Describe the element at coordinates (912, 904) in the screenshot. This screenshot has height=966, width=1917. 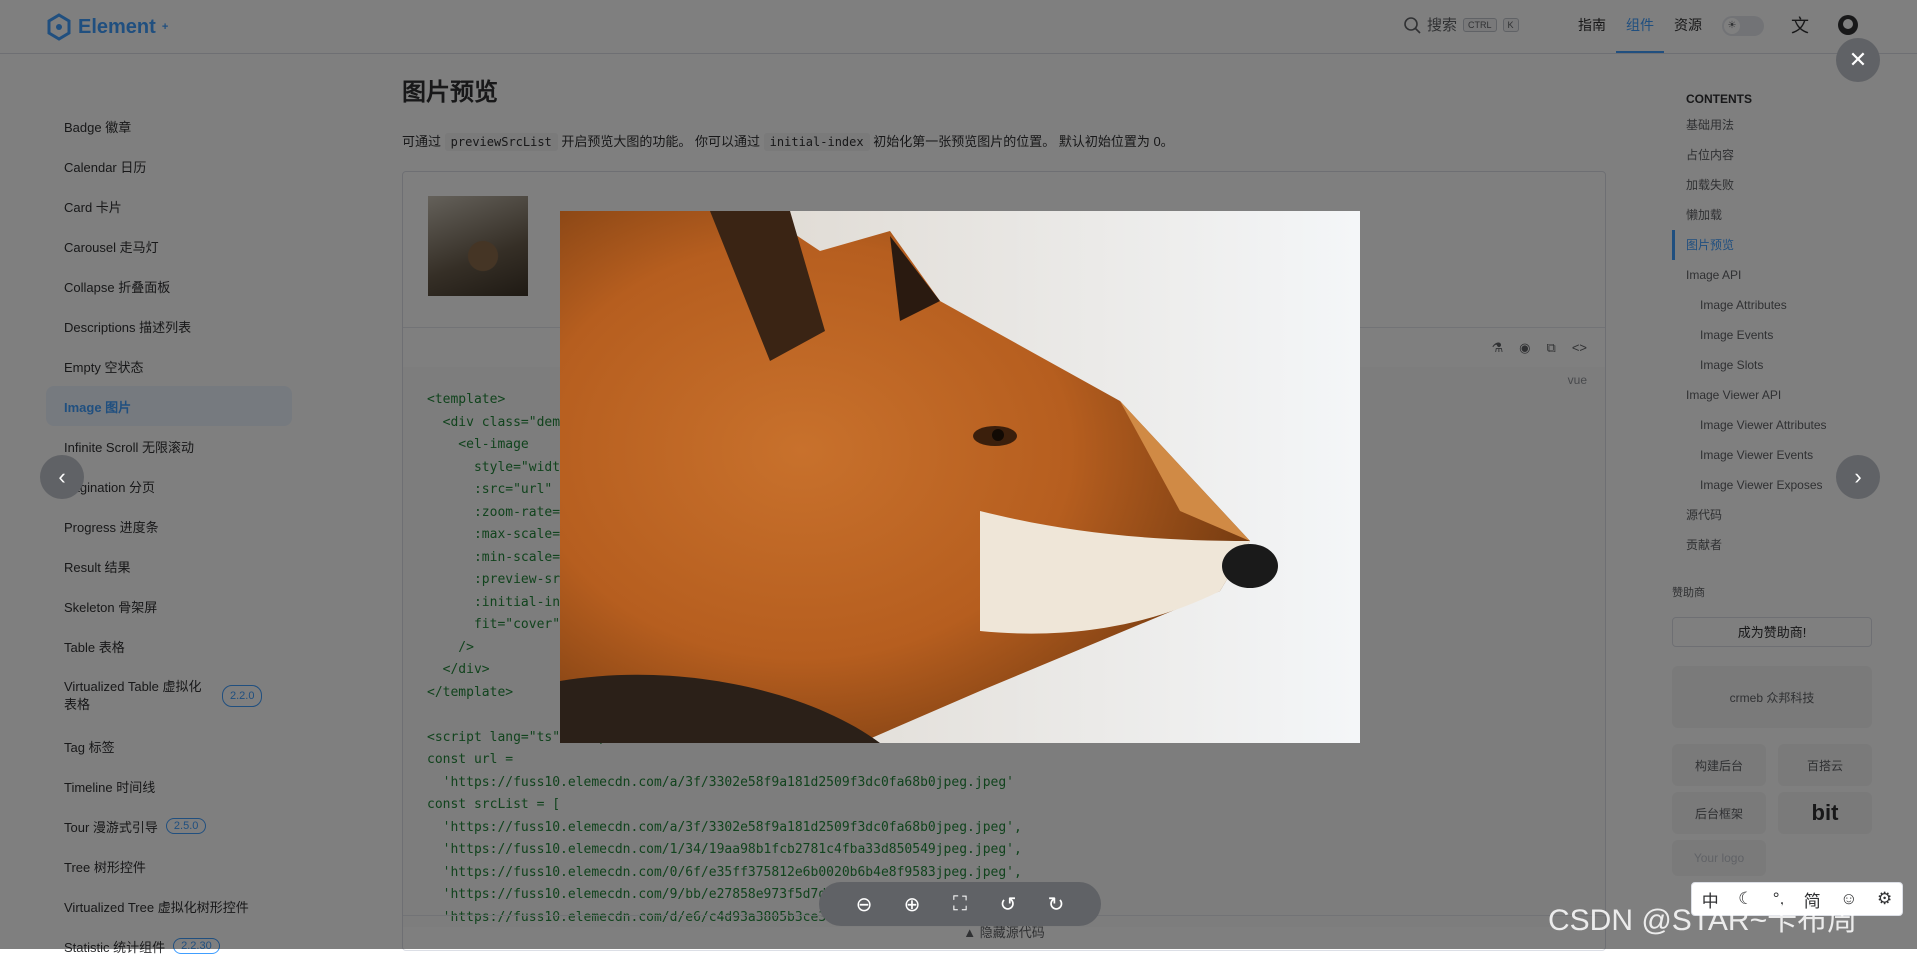
I see `zoom-in-icon: ⊕` at that location.